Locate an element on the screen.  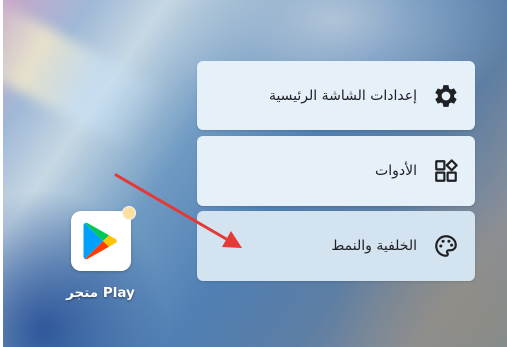
app-play-store: متجر Play is located at coordinates (100, 258).